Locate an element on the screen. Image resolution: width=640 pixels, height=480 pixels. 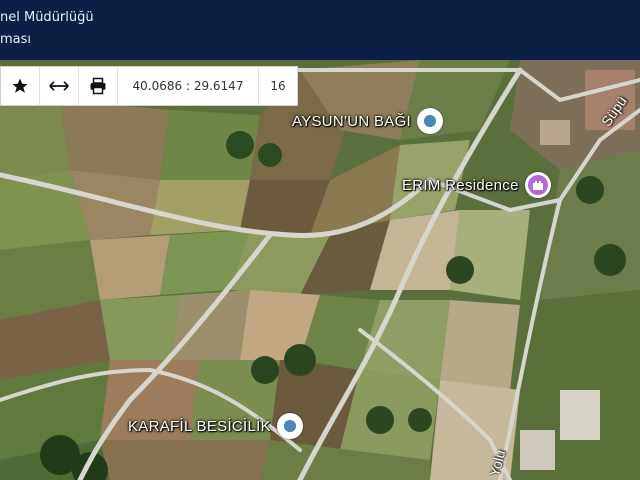
poi-label: AYSUN'UN BAĞI is located at coordinates (352, 121).